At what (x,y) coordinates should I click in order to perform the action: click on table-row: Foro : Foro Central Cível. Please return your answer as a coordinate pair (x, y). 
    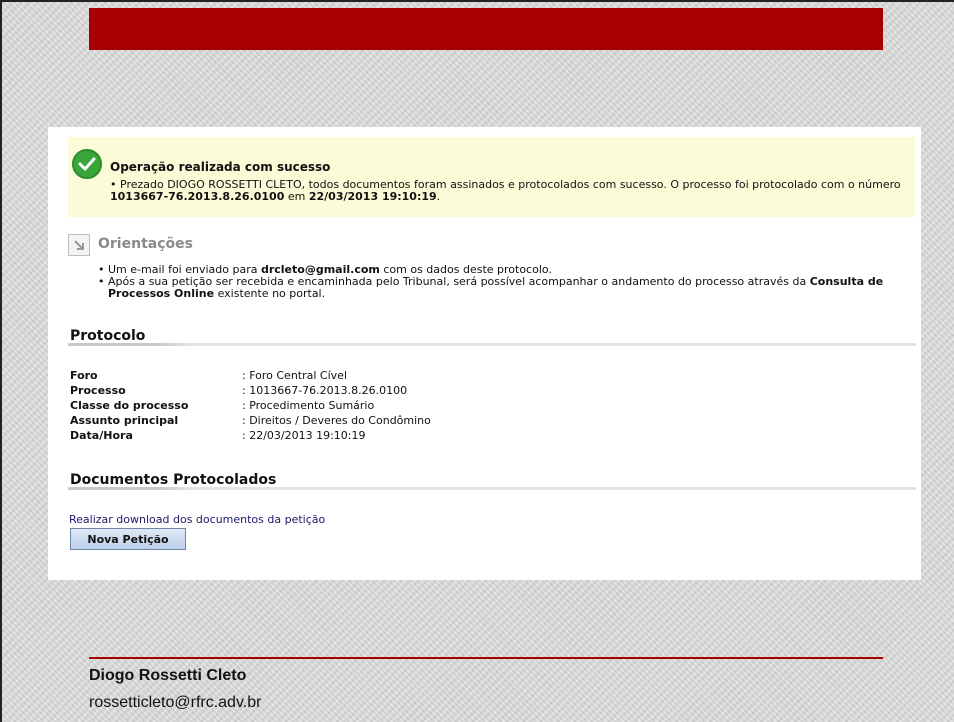
    Looking at the image, I should click on (250, 375).